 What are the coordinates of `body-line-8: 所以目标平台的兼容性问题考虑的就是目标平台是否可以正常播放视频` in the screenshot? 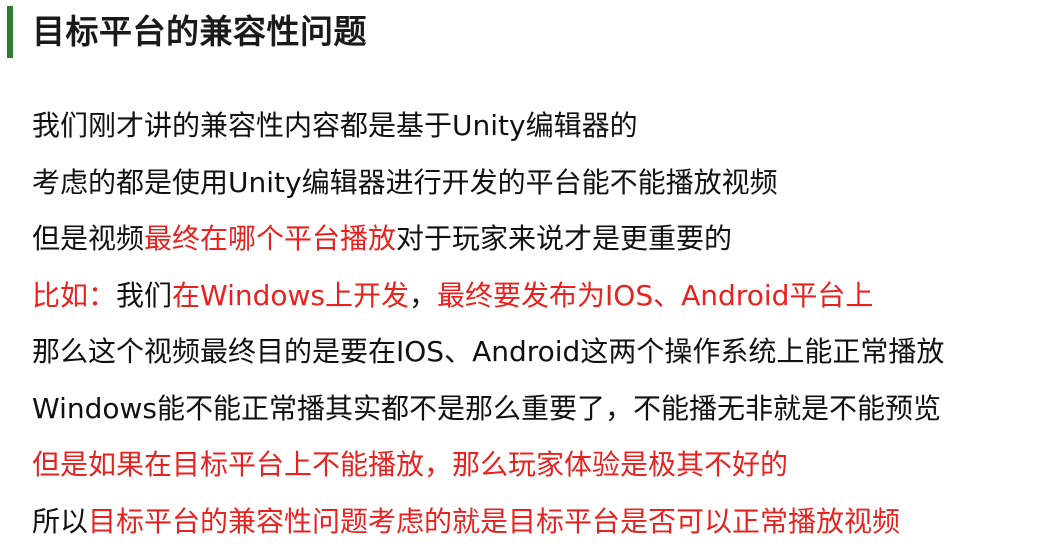 It's located at (542, 522).